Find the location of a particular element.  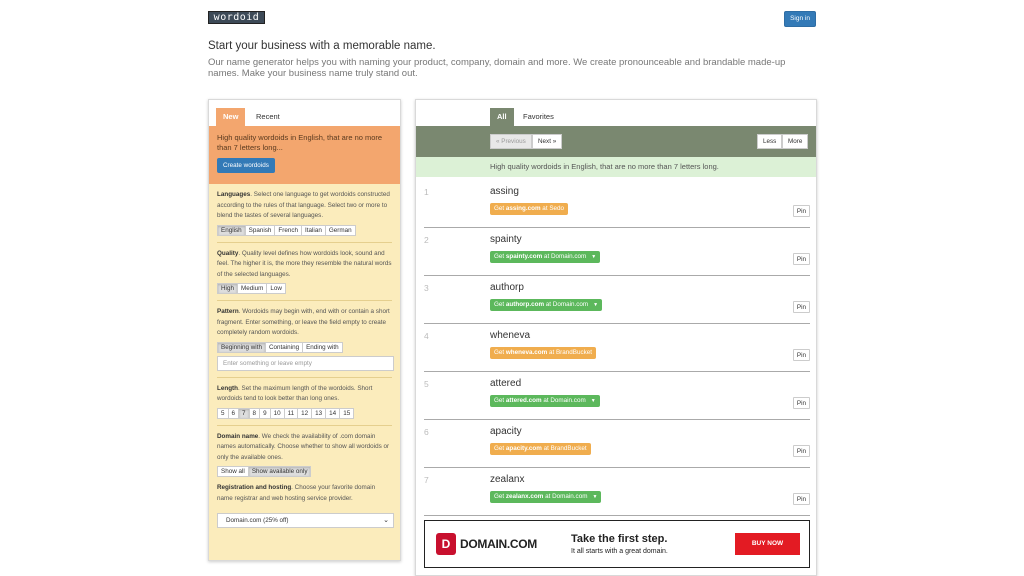

previous-button: « Previous is located at coordinates (511, 141).